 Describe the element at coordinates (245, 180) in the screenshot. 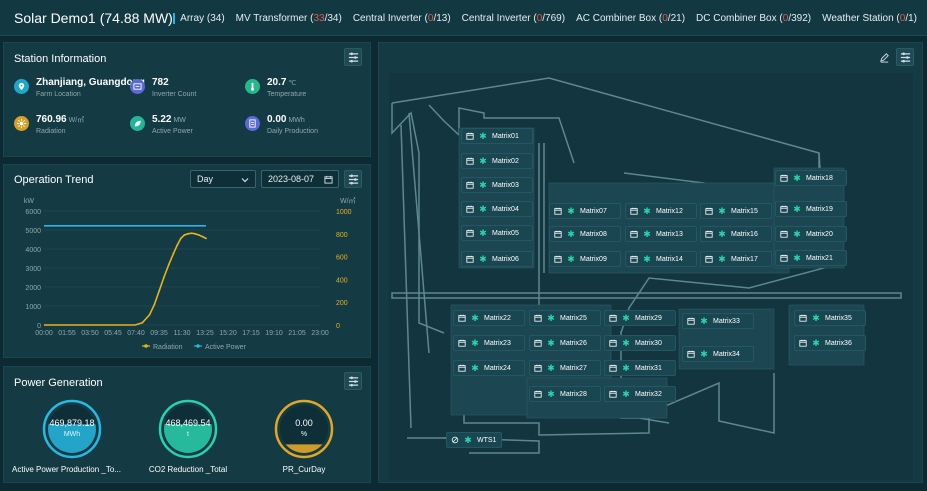

I see `chevron-down-icon` at that location.